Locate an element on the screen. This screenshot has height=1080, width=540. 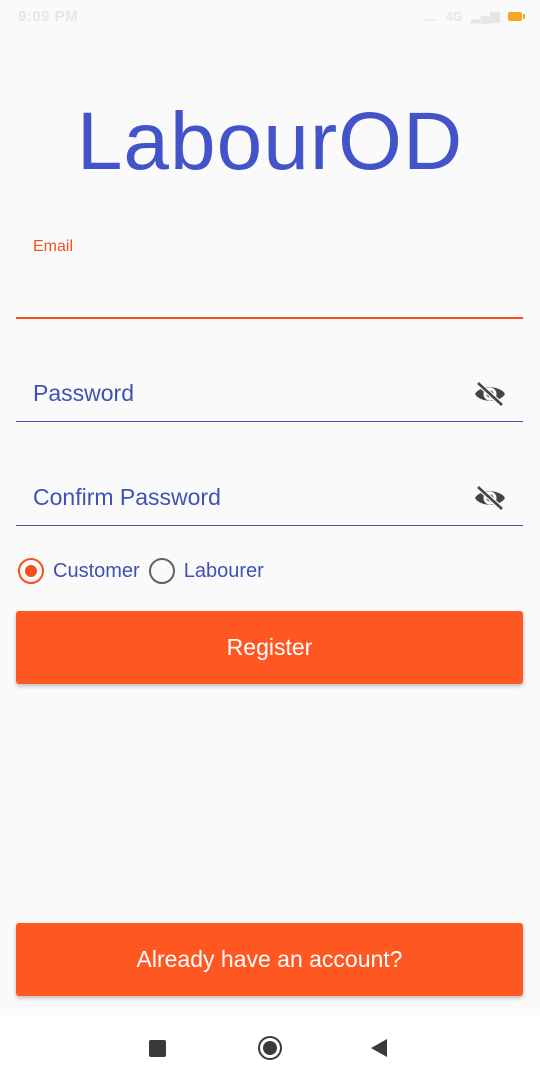
confirm-password-field: Confirm Password is located at coordinates (269, 501).